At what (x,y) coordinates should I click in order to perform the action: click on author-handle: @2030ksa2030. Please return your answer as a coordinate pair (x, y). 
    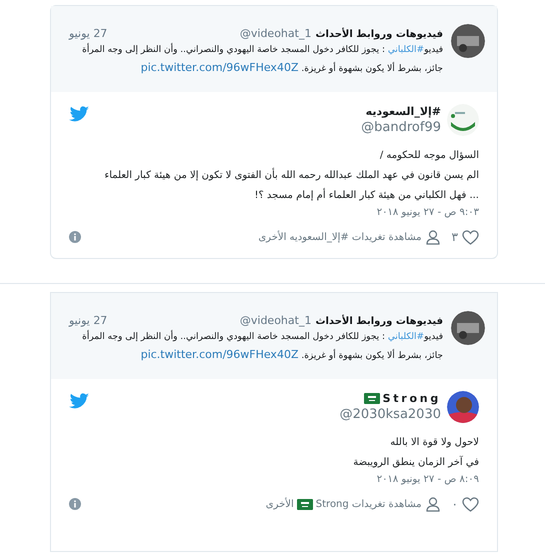
    Looking at the image, I should click on (390, 414).